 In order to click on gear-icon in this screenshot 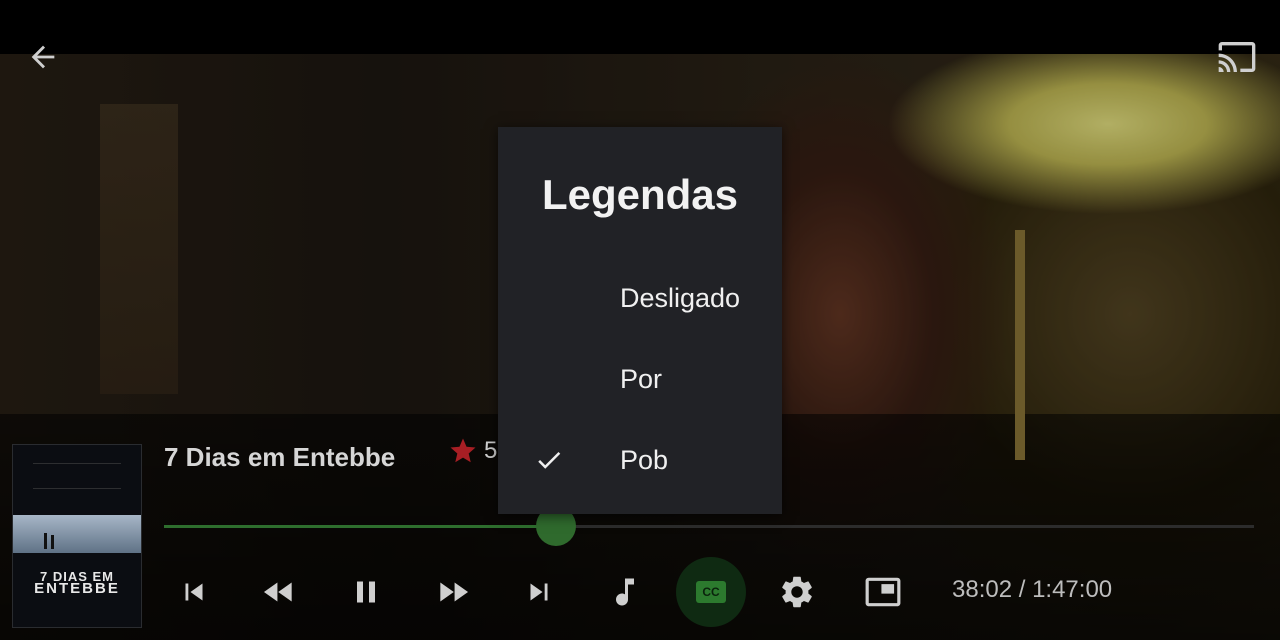, I will do `click(797, 592)`.